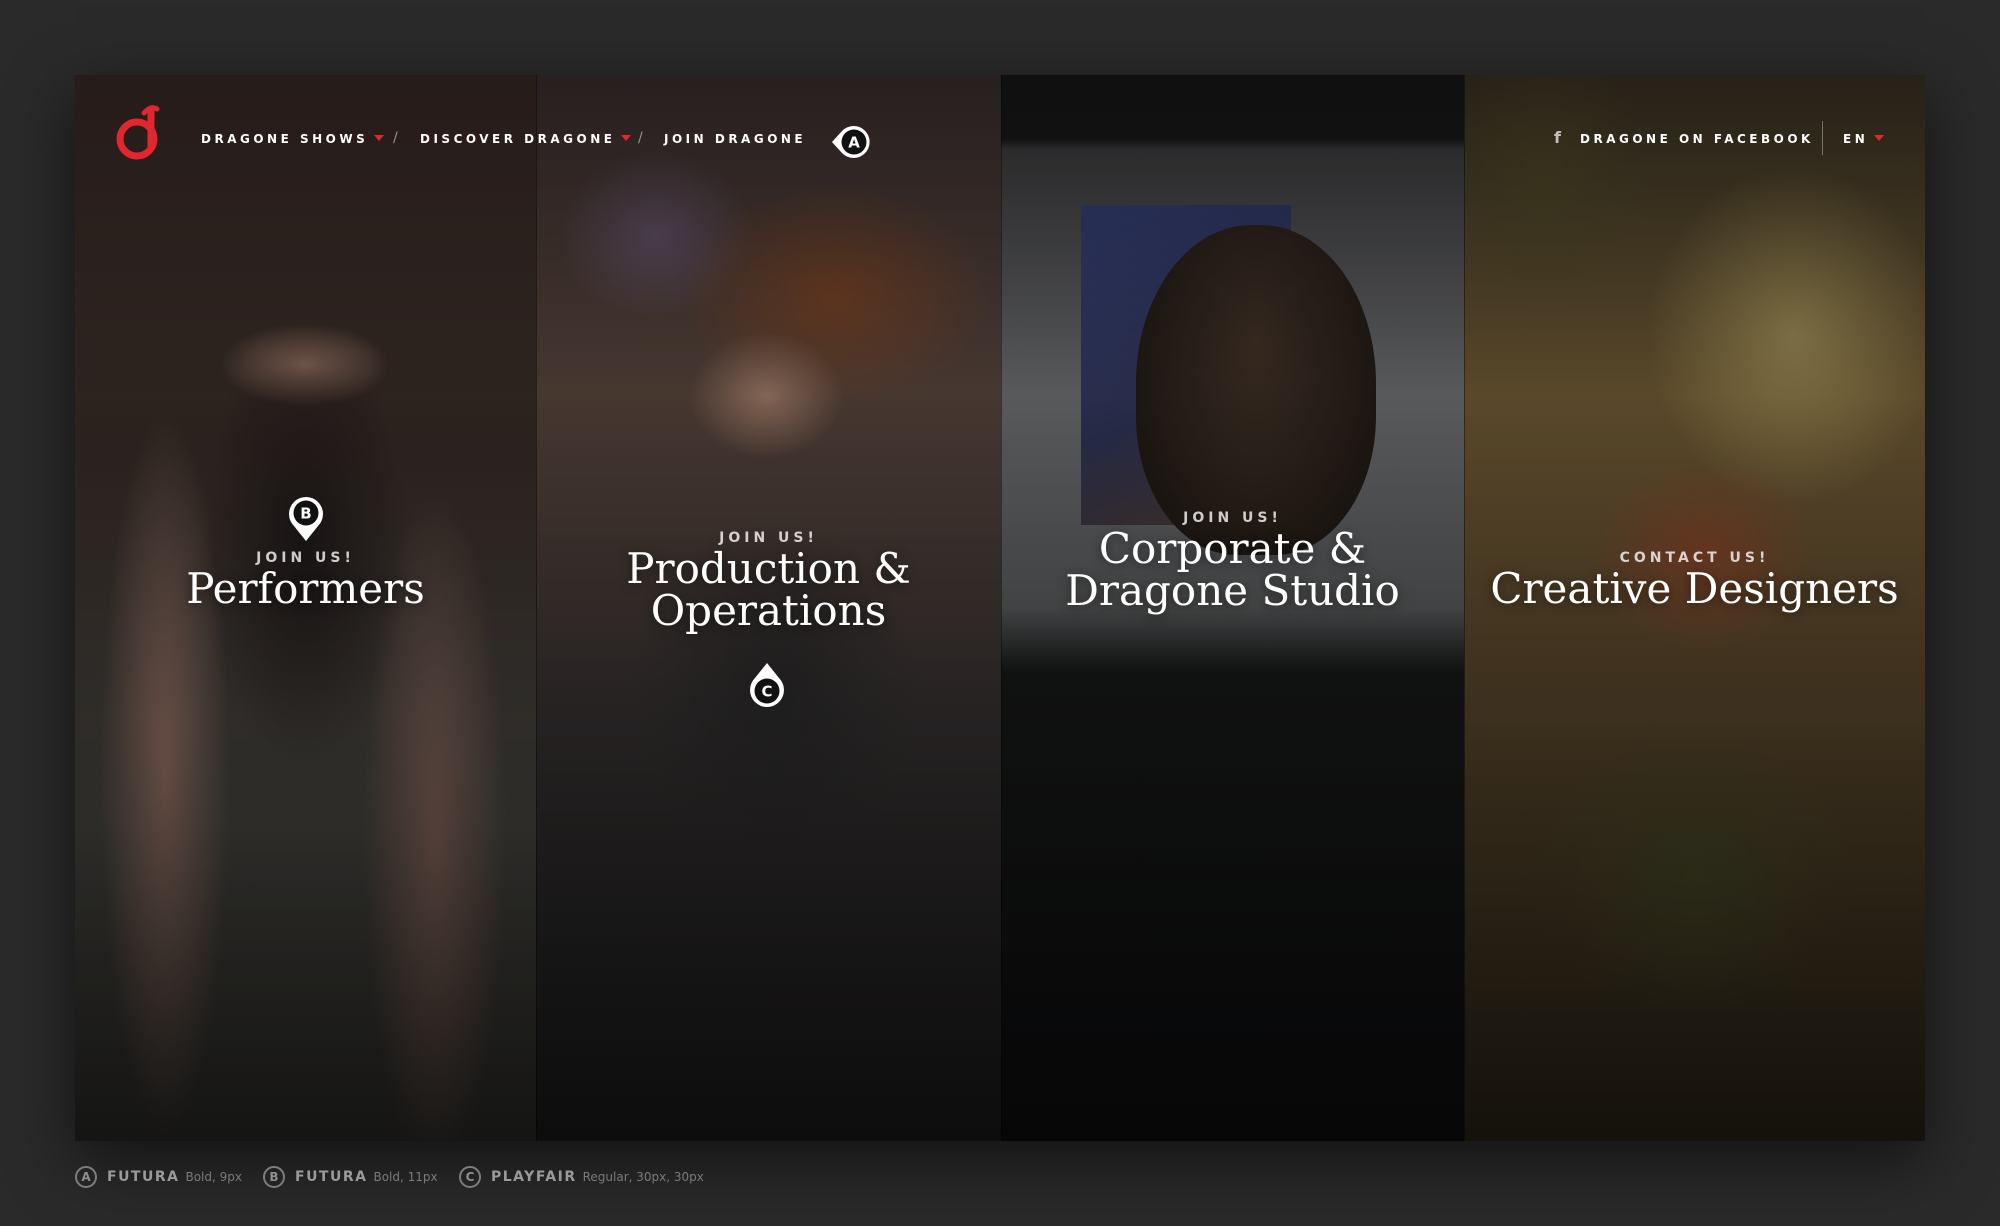  I want to click on marker-letter: B, so click(305, 514).